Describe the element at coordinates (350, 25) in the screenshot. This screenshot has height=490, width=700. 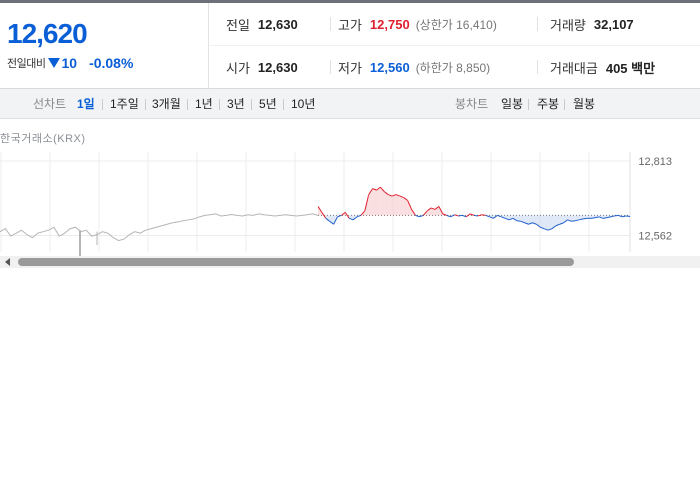
I see `high-label: 고가` at that location.